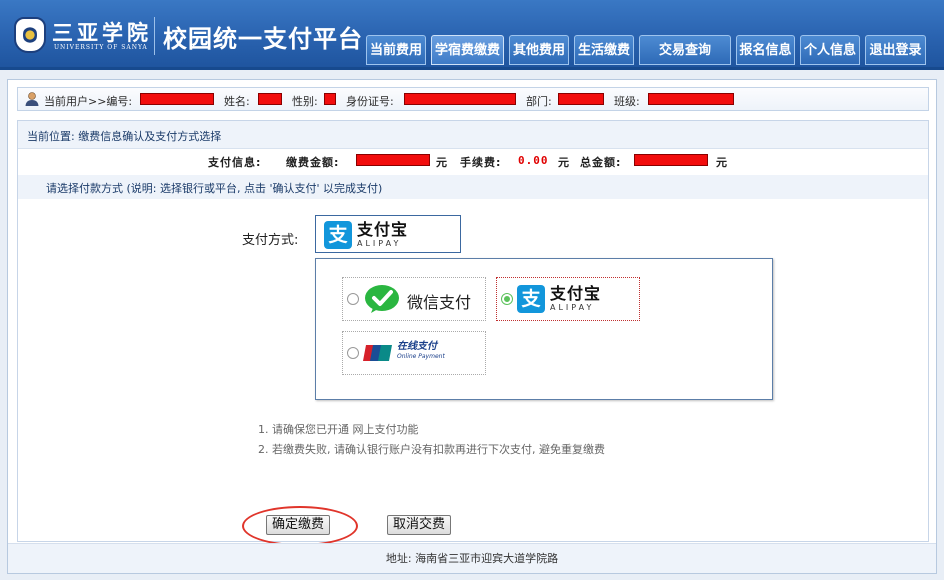 The image size is (944, 580). Describe the element at coordinates (353, 353) in the screenshot. I see `unionpay-radio` at that location.